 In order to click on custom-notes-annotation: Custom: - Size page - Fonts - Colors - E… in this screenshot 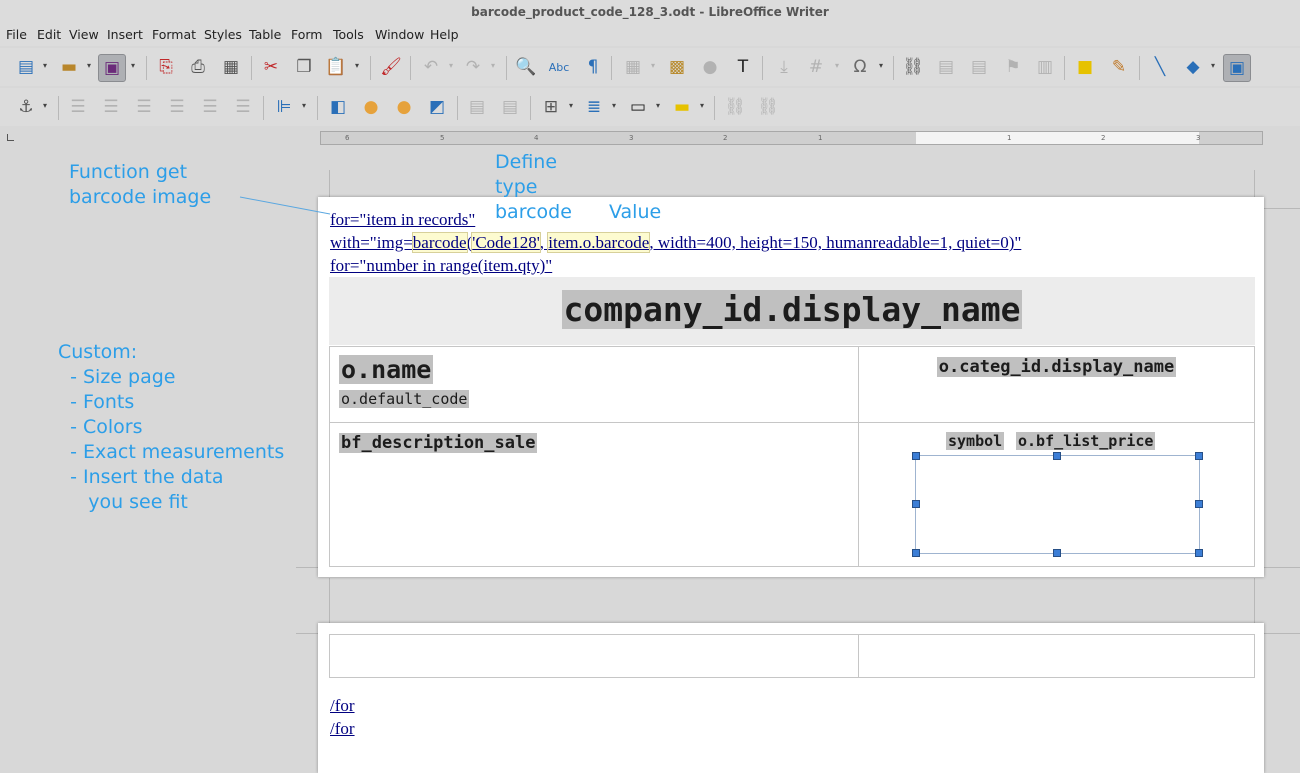, I will do `click(171, 427)`.